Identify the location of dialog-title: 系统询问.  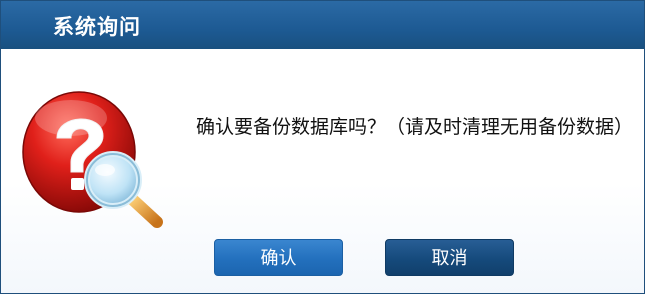
(97, 27).